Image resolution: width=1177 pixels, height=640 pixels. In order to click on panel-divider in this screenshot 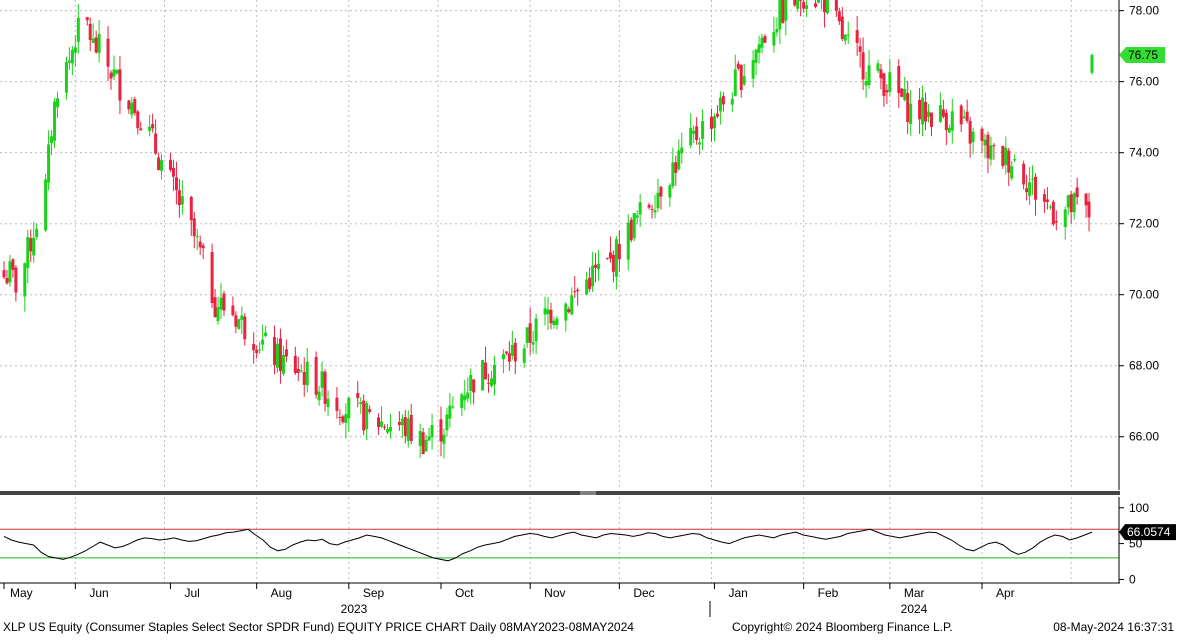, I will do `click(560, 493)`.